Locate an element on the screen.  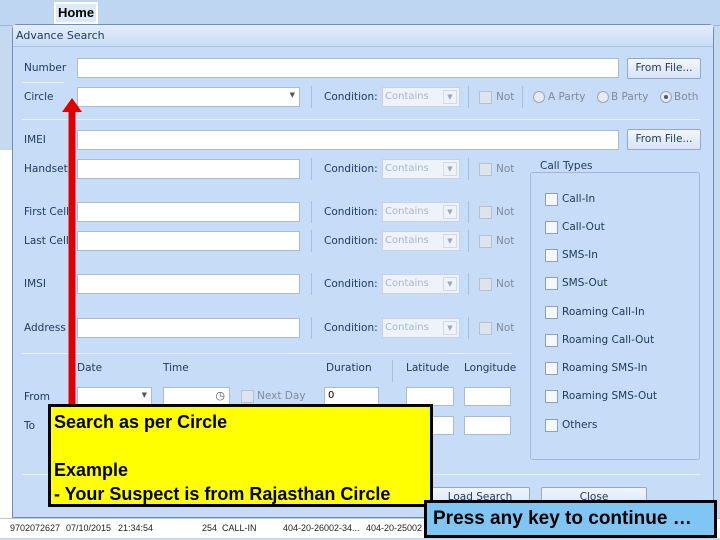
handset-condition-select: Contains ▼ is located at coordinates (421, 169).